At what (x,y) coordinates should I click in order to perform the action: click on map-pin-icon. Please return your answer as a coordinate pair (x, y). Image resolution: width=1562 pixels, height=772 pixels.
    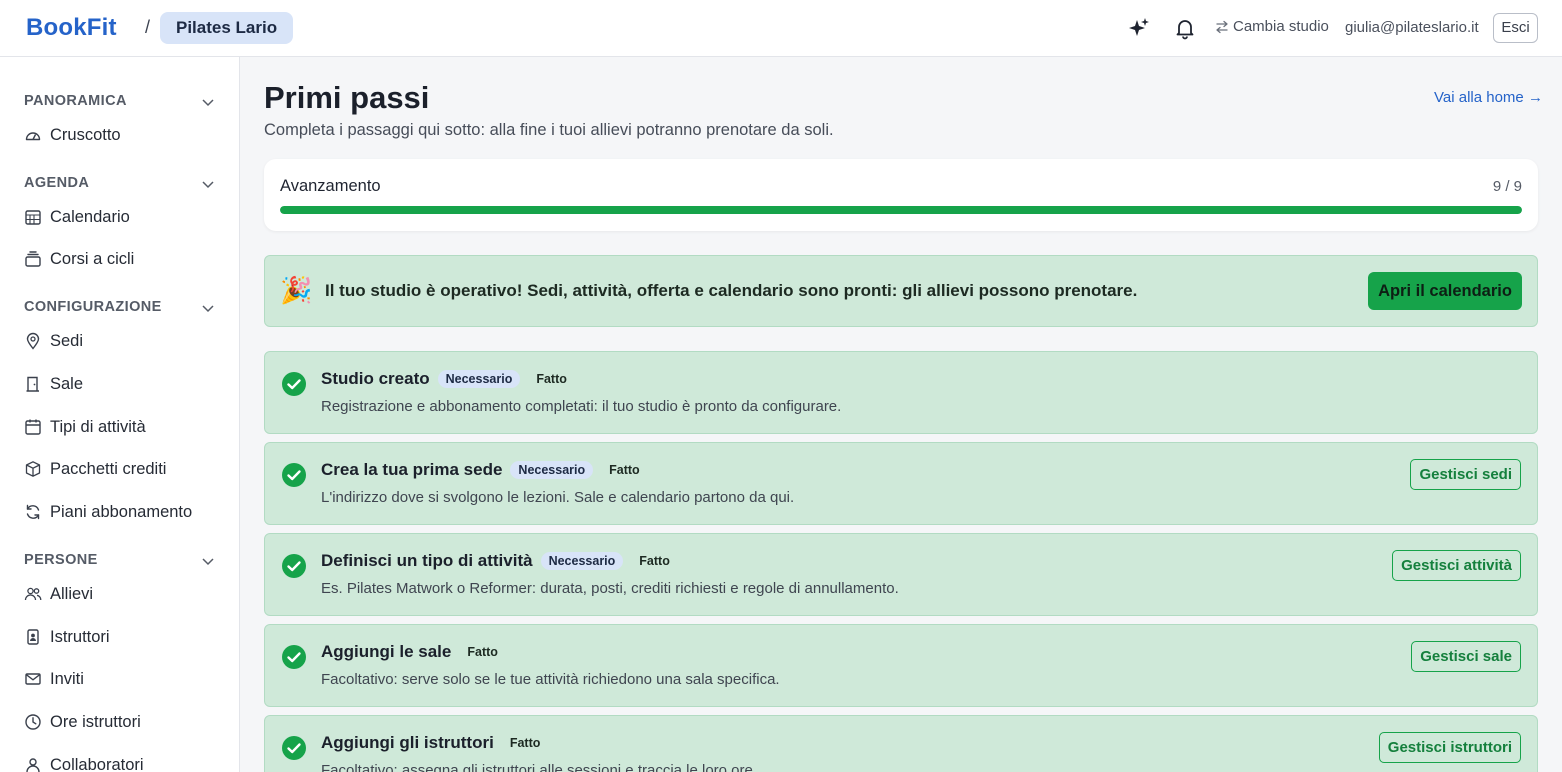
    Looking at the image, I should click on (33, 341).